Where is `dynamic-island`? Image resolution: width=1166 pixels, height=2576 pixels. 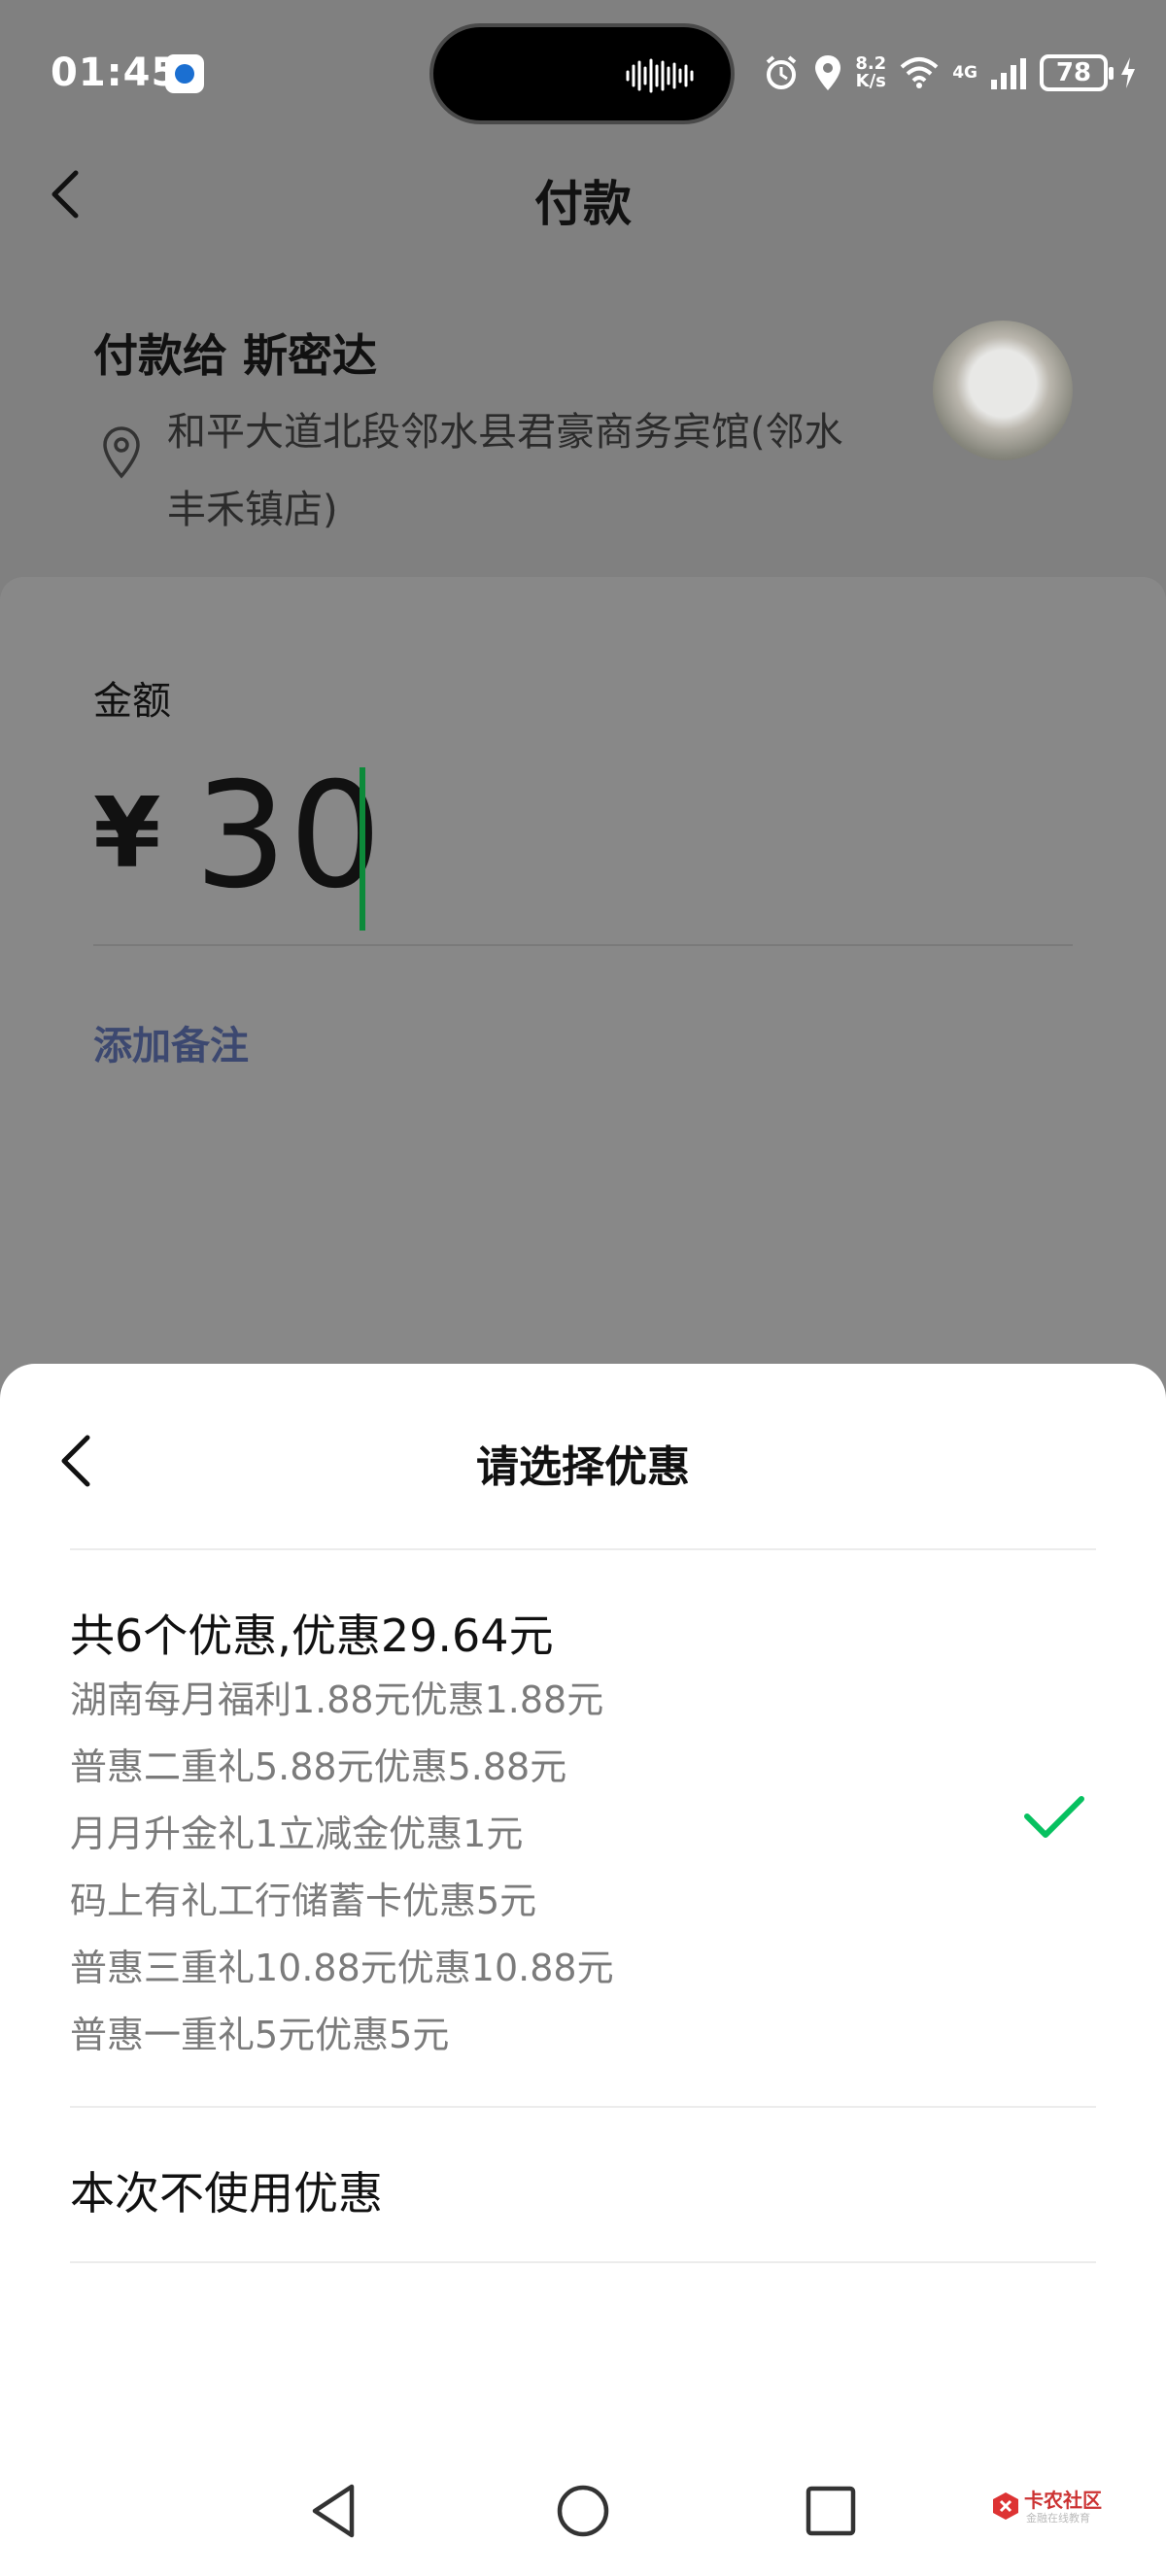 dynamic-island is located at coordinates (582, 73).